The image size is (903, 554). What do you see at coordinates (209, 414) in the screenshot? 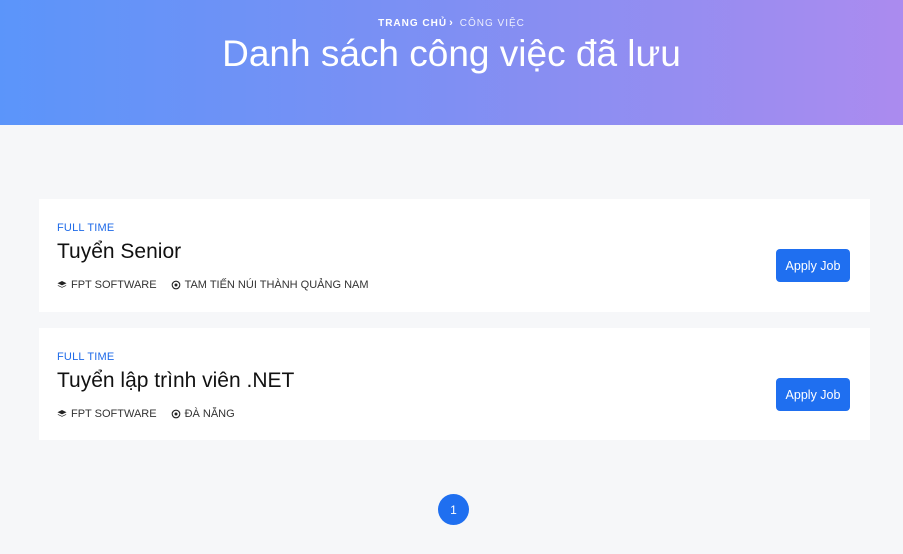
I see `job-location-name: ĐÀ NẴNG` at bounding box center [209, 414].